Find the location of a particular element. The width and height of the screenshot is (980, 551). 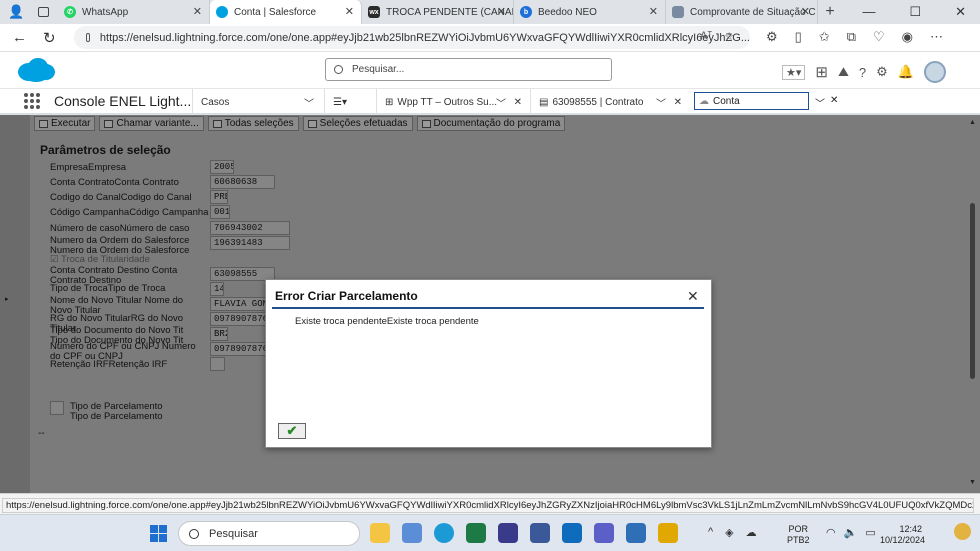

confirm-button: ✔ is located at coordinates (292, 431).